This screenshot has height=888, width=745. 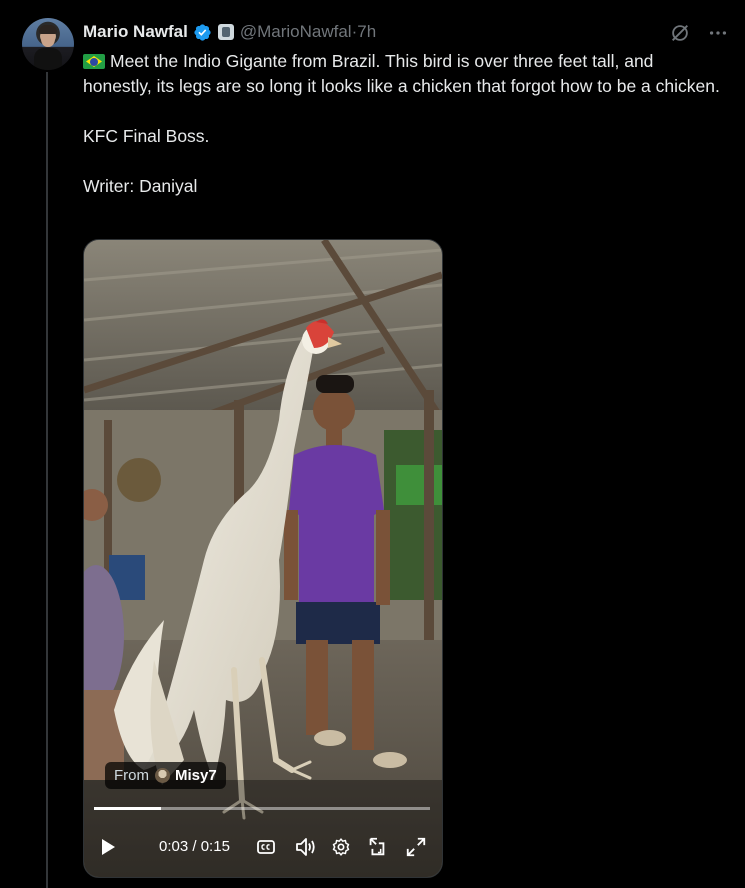 What do you see at coordinates (266, 847) in the screenshot?
I see `captions-icon` at bounding box center [266, 847].